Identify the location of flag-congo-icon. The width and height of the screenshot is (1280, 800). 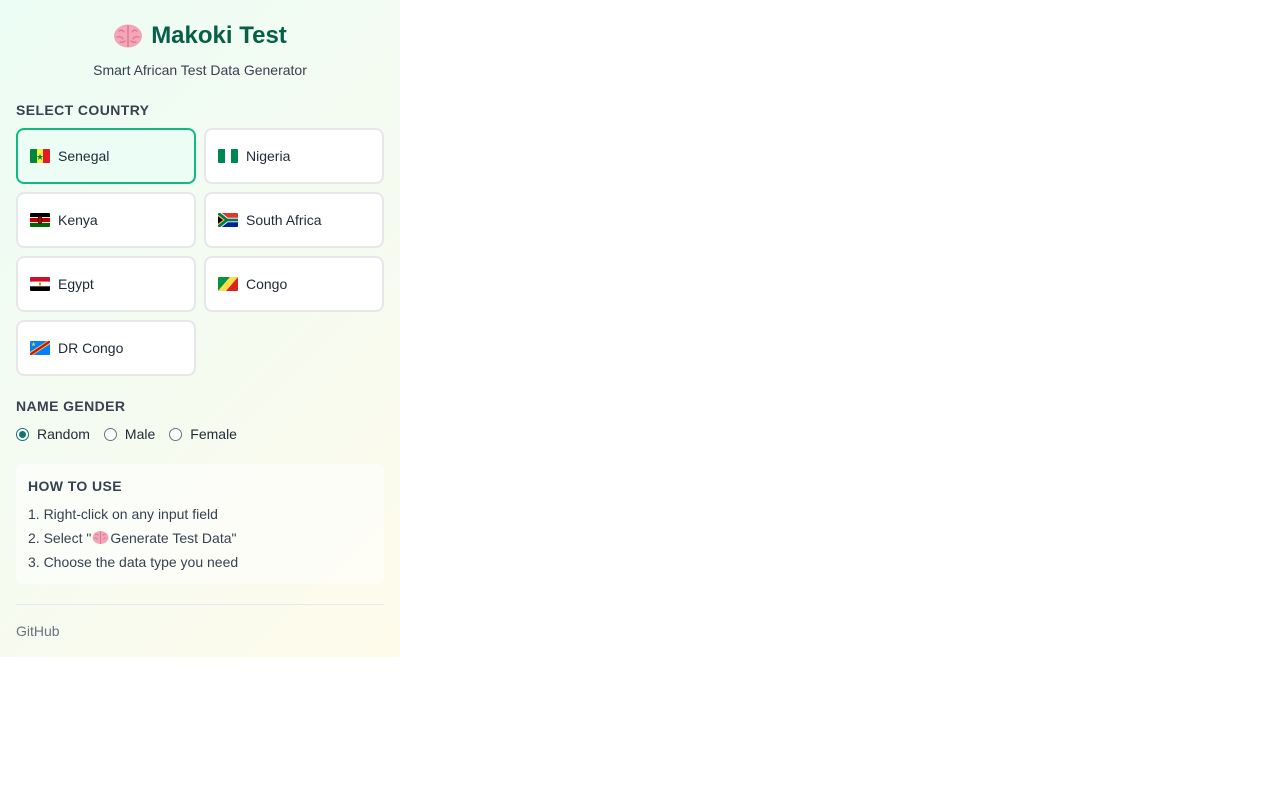
(228, 284).